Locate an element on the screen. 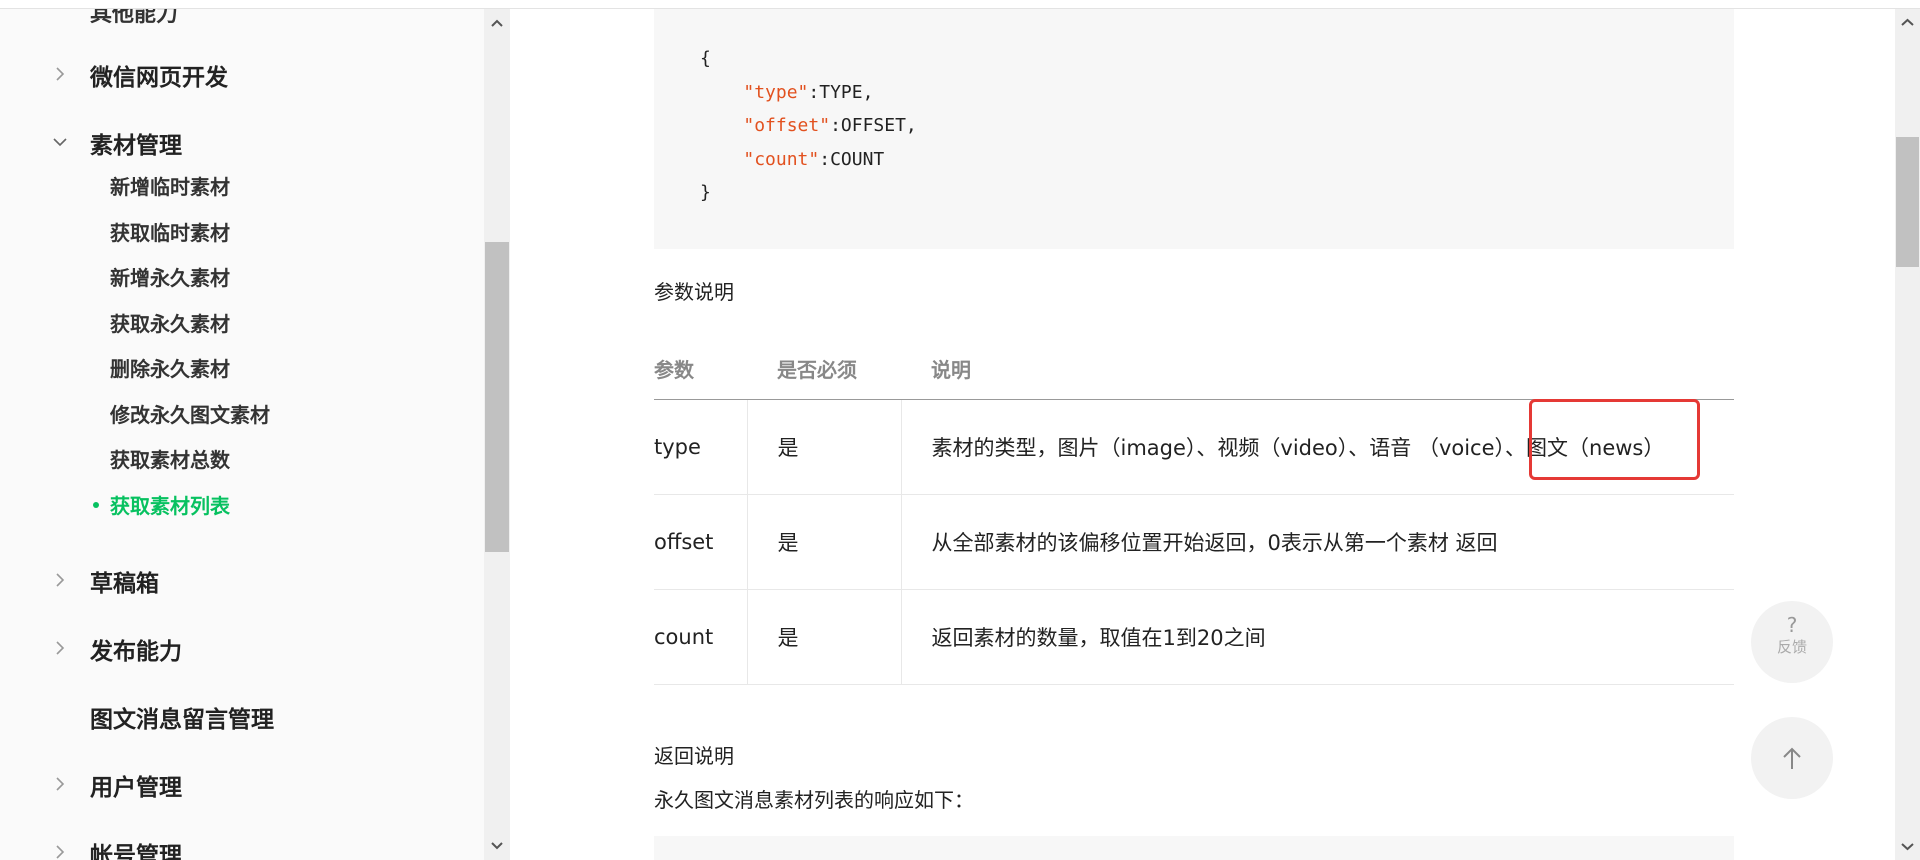  sidebar-group-label: 草稿箱 is located at coordinates (124, 584).